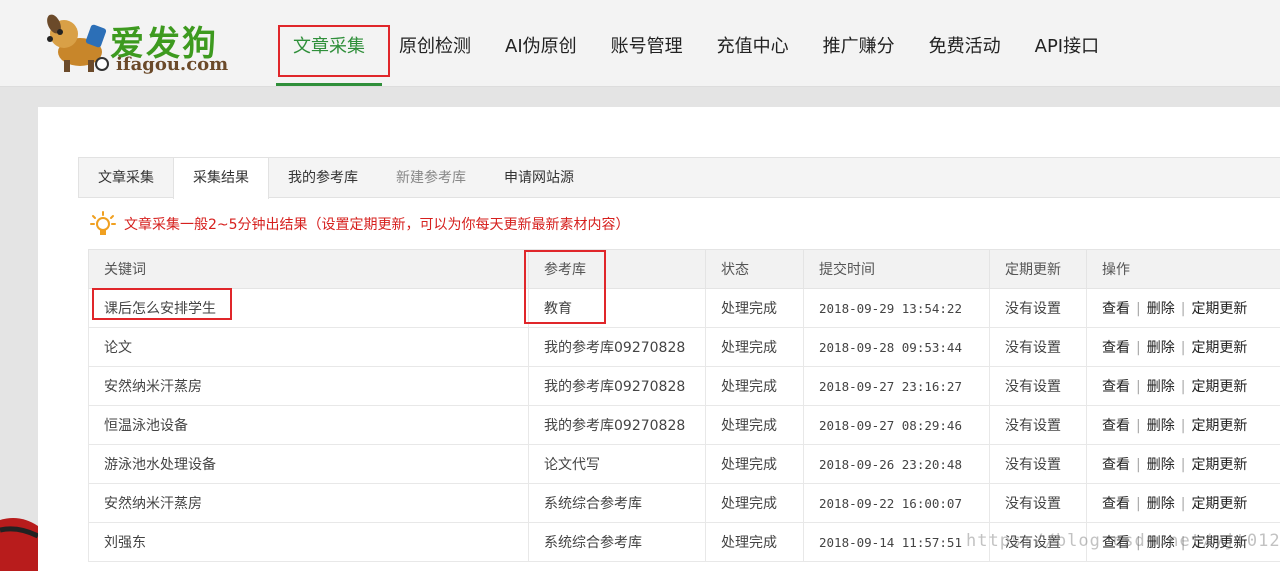 This screenshot has height=571, width=1280. What do you see at coordinates (896, 425) in the screenshot?
I see `cell-time: 2018-09-27 08:29:46` at bounding box center [896, 425].